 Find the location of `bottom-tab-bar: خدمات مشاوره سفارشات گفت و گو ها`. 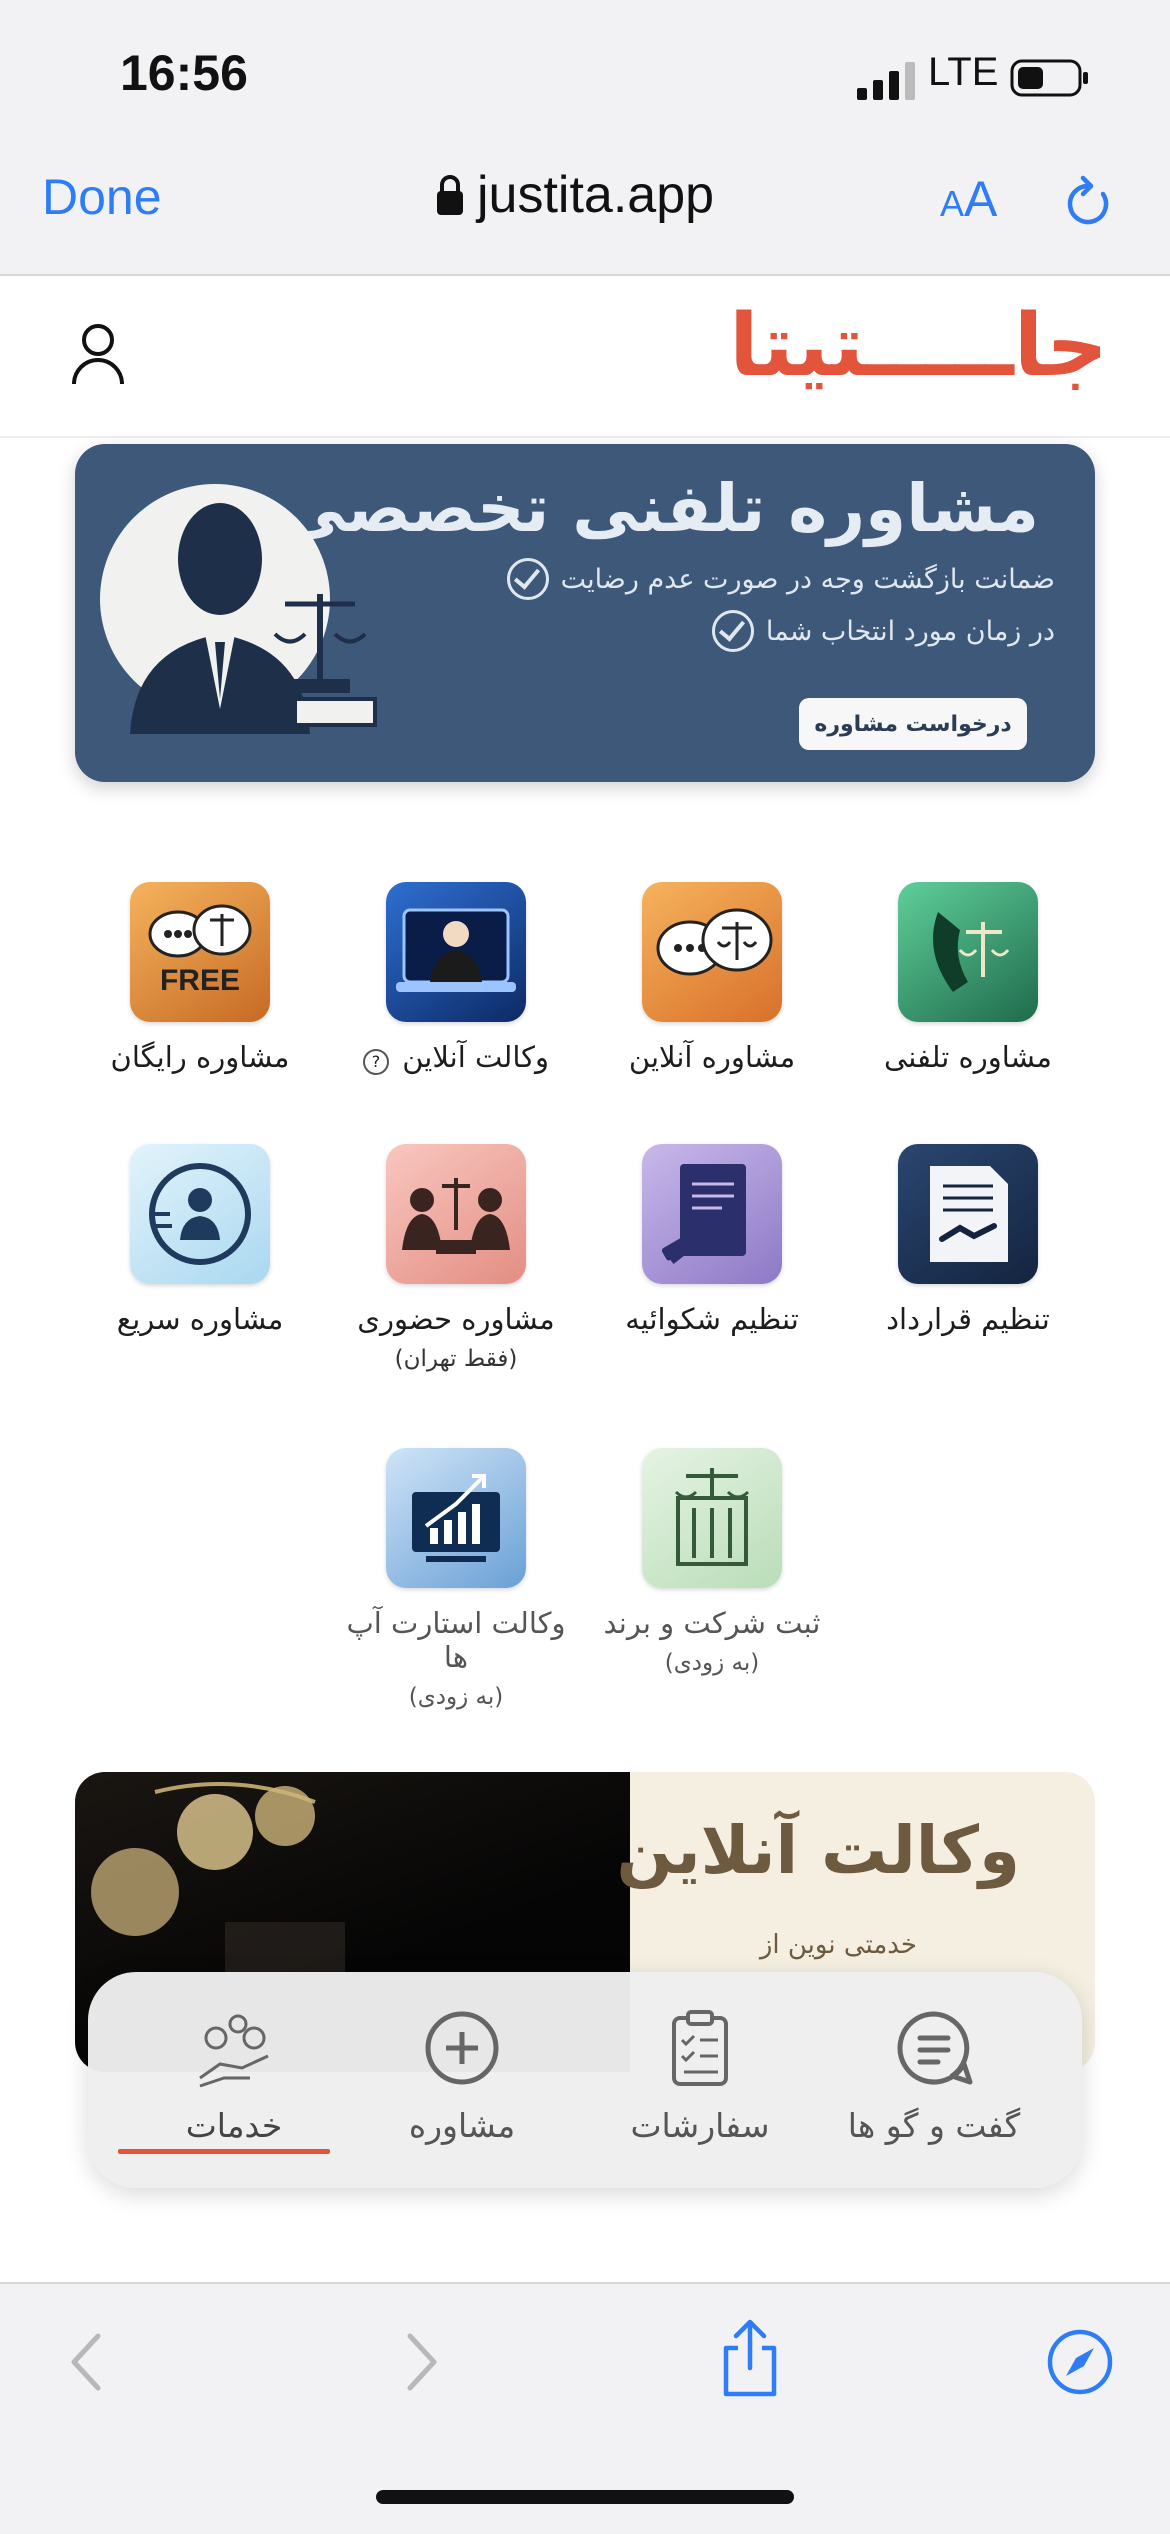

bottom-tab-bar: خدمات مشاوره سفارشات گفت و گو ها is located at coordinates (585, 2080).